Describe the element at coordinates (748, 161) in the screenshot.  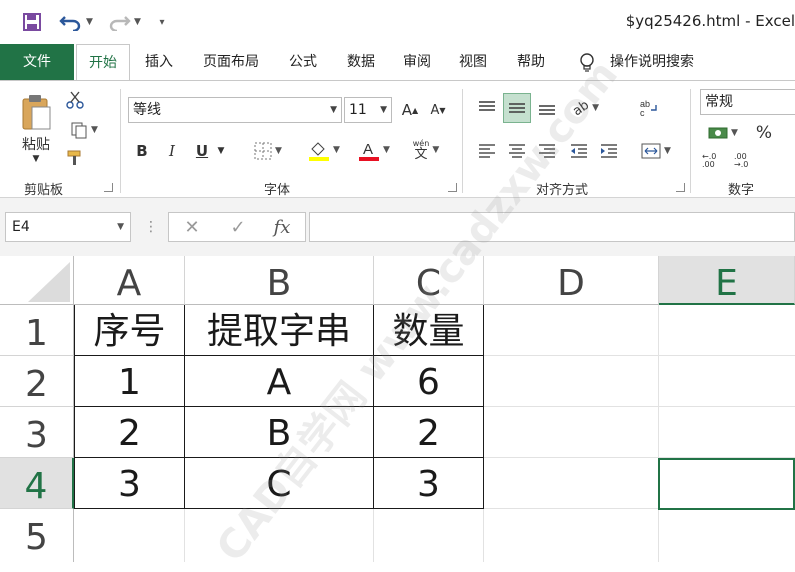
I see `decrease-decimal-button: .00 →.0` at that location.